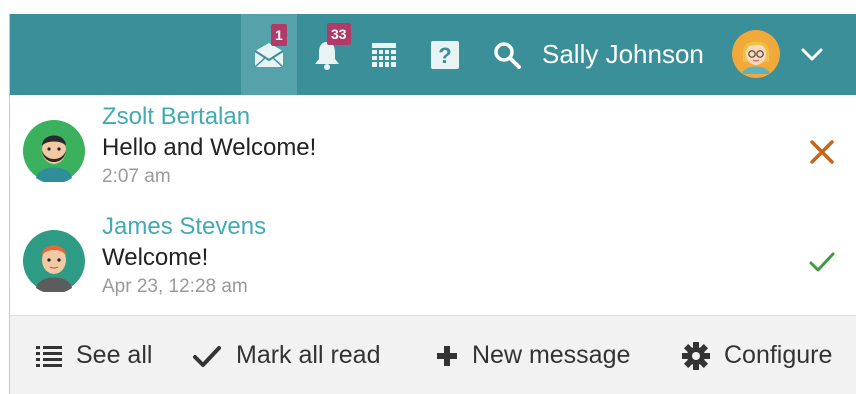 This screenshot has height=394, width=856. I want to click on window-edge-top, so click(428, 7).